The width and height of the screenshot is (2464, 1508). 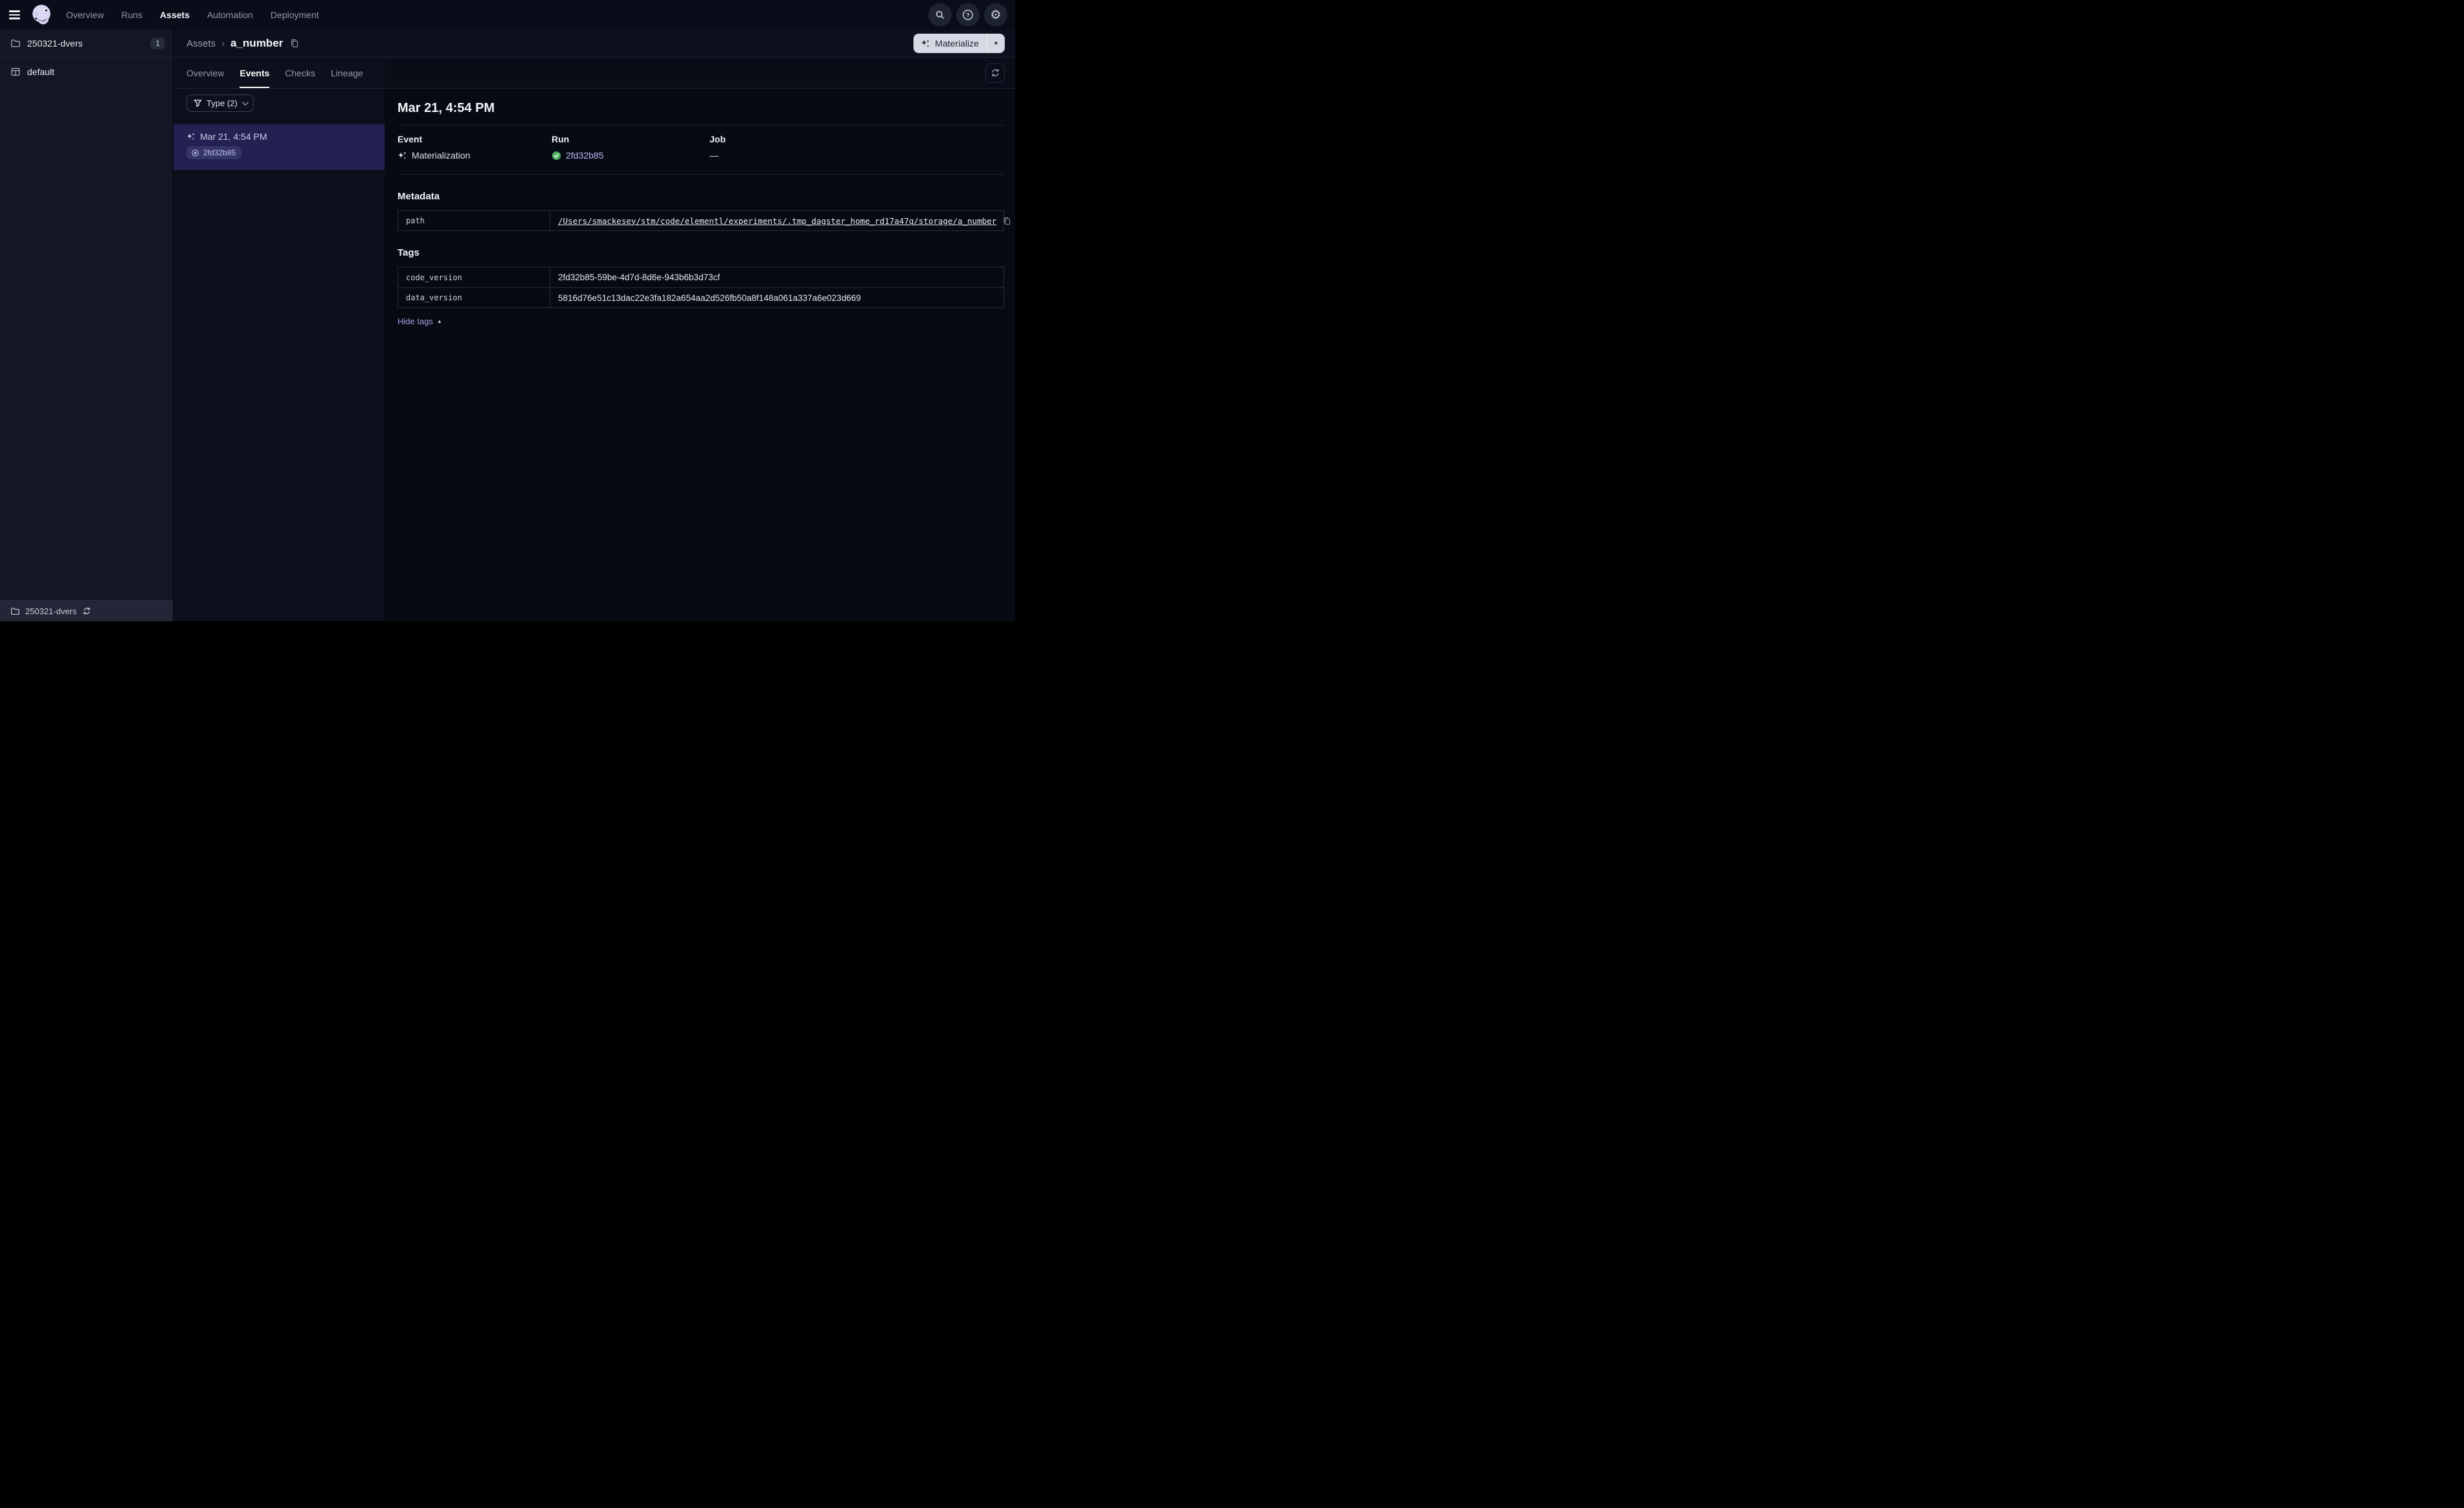 I want to click on event-timestamp: Mar 21, 4:54 PM, so click(x=234, y=136).